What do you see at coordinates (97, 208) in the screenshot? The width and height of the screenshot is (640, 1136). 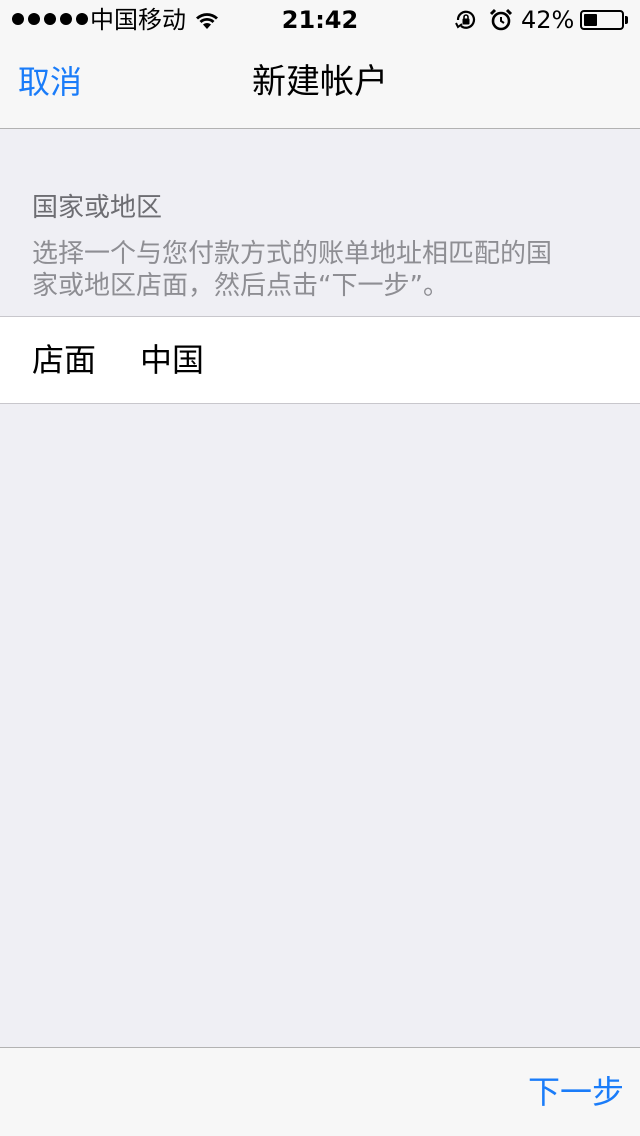 I see `section-title: 国家或地区` at bounding box center [97, 208].